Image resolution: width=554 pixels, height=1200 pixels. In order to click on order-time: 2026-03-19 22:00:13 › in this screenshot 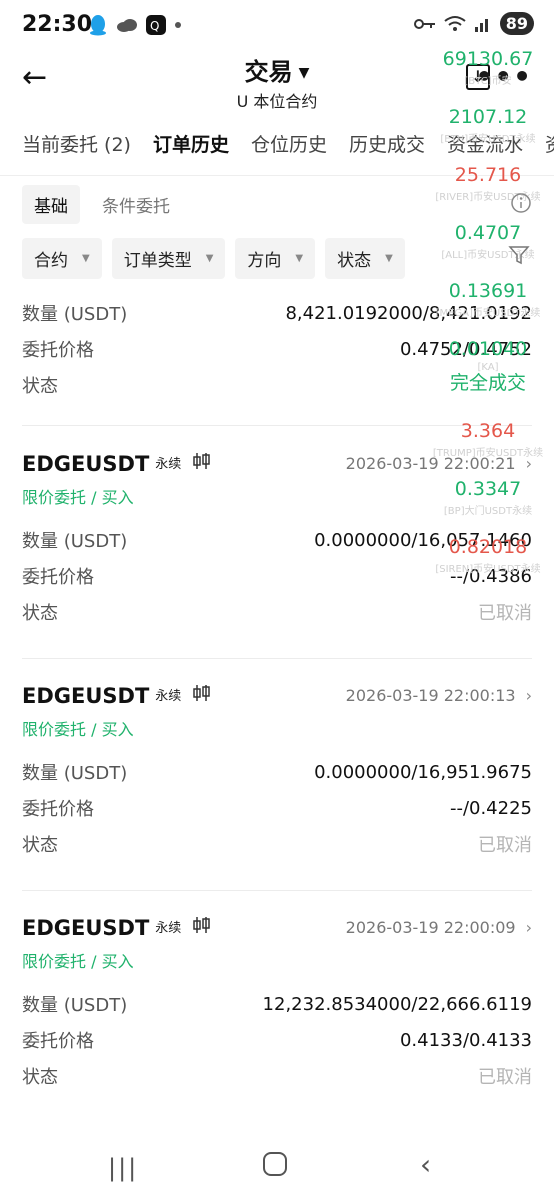, I will do `click(439, 695)`.